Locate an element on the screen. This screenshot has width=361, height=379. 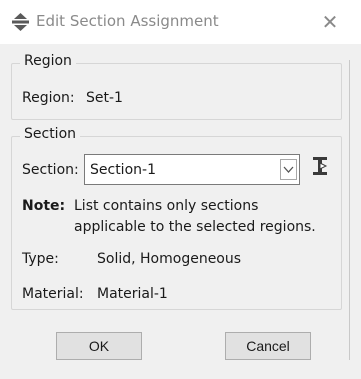
note-text-line2: applicable to the selected regions. is located at coordinates (195, 227).